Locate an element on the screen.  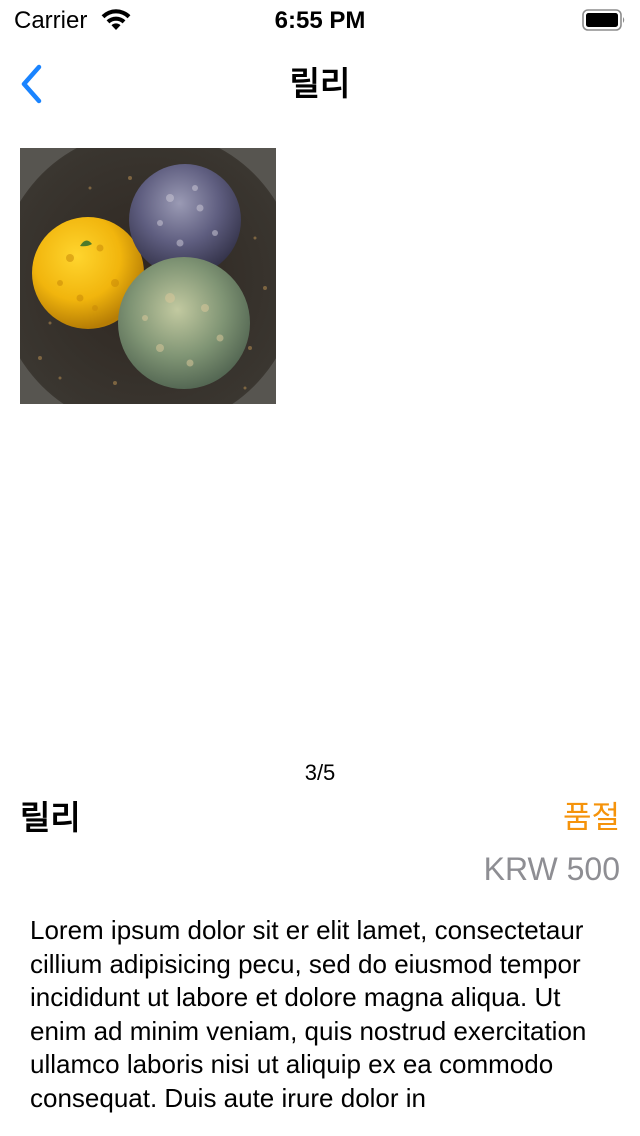
nav-title: 릴리 is located at coordinates (320, 83).